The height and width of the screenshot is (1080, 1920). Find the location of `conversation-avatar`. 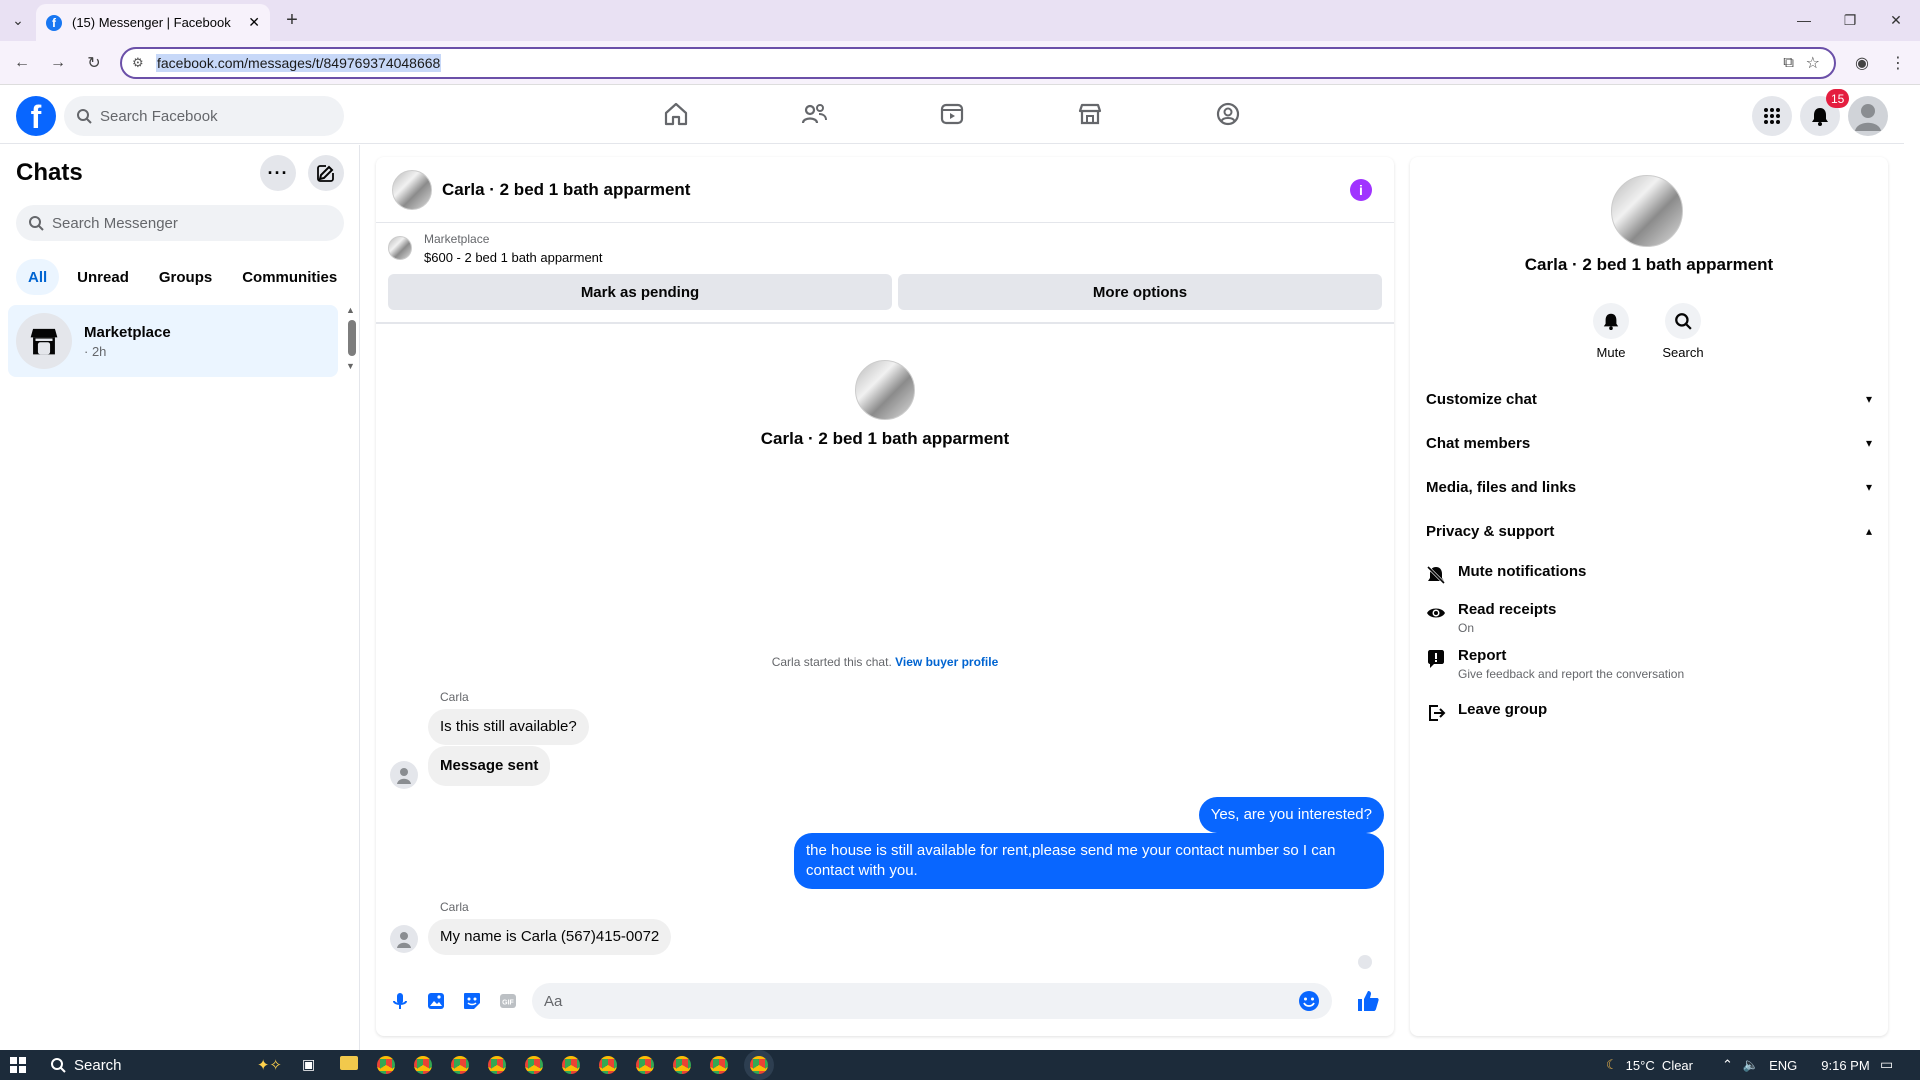

conversation-avatar is located at coordinates (412, 189).